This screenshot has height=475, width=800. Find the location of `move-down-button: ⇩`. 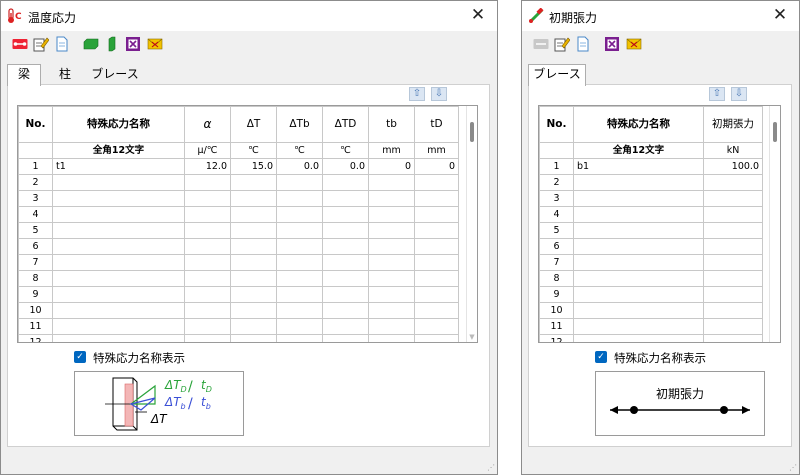

move-down-button: ⇩ is located at coordinates (739, 94).